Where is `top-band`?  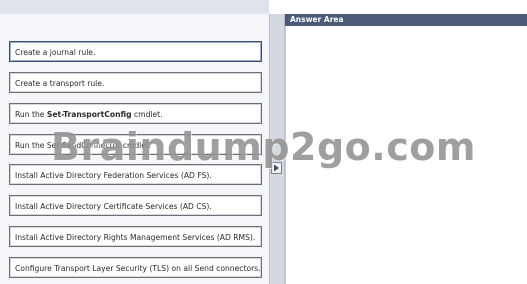 top-band is located at coordinates (134, 7).